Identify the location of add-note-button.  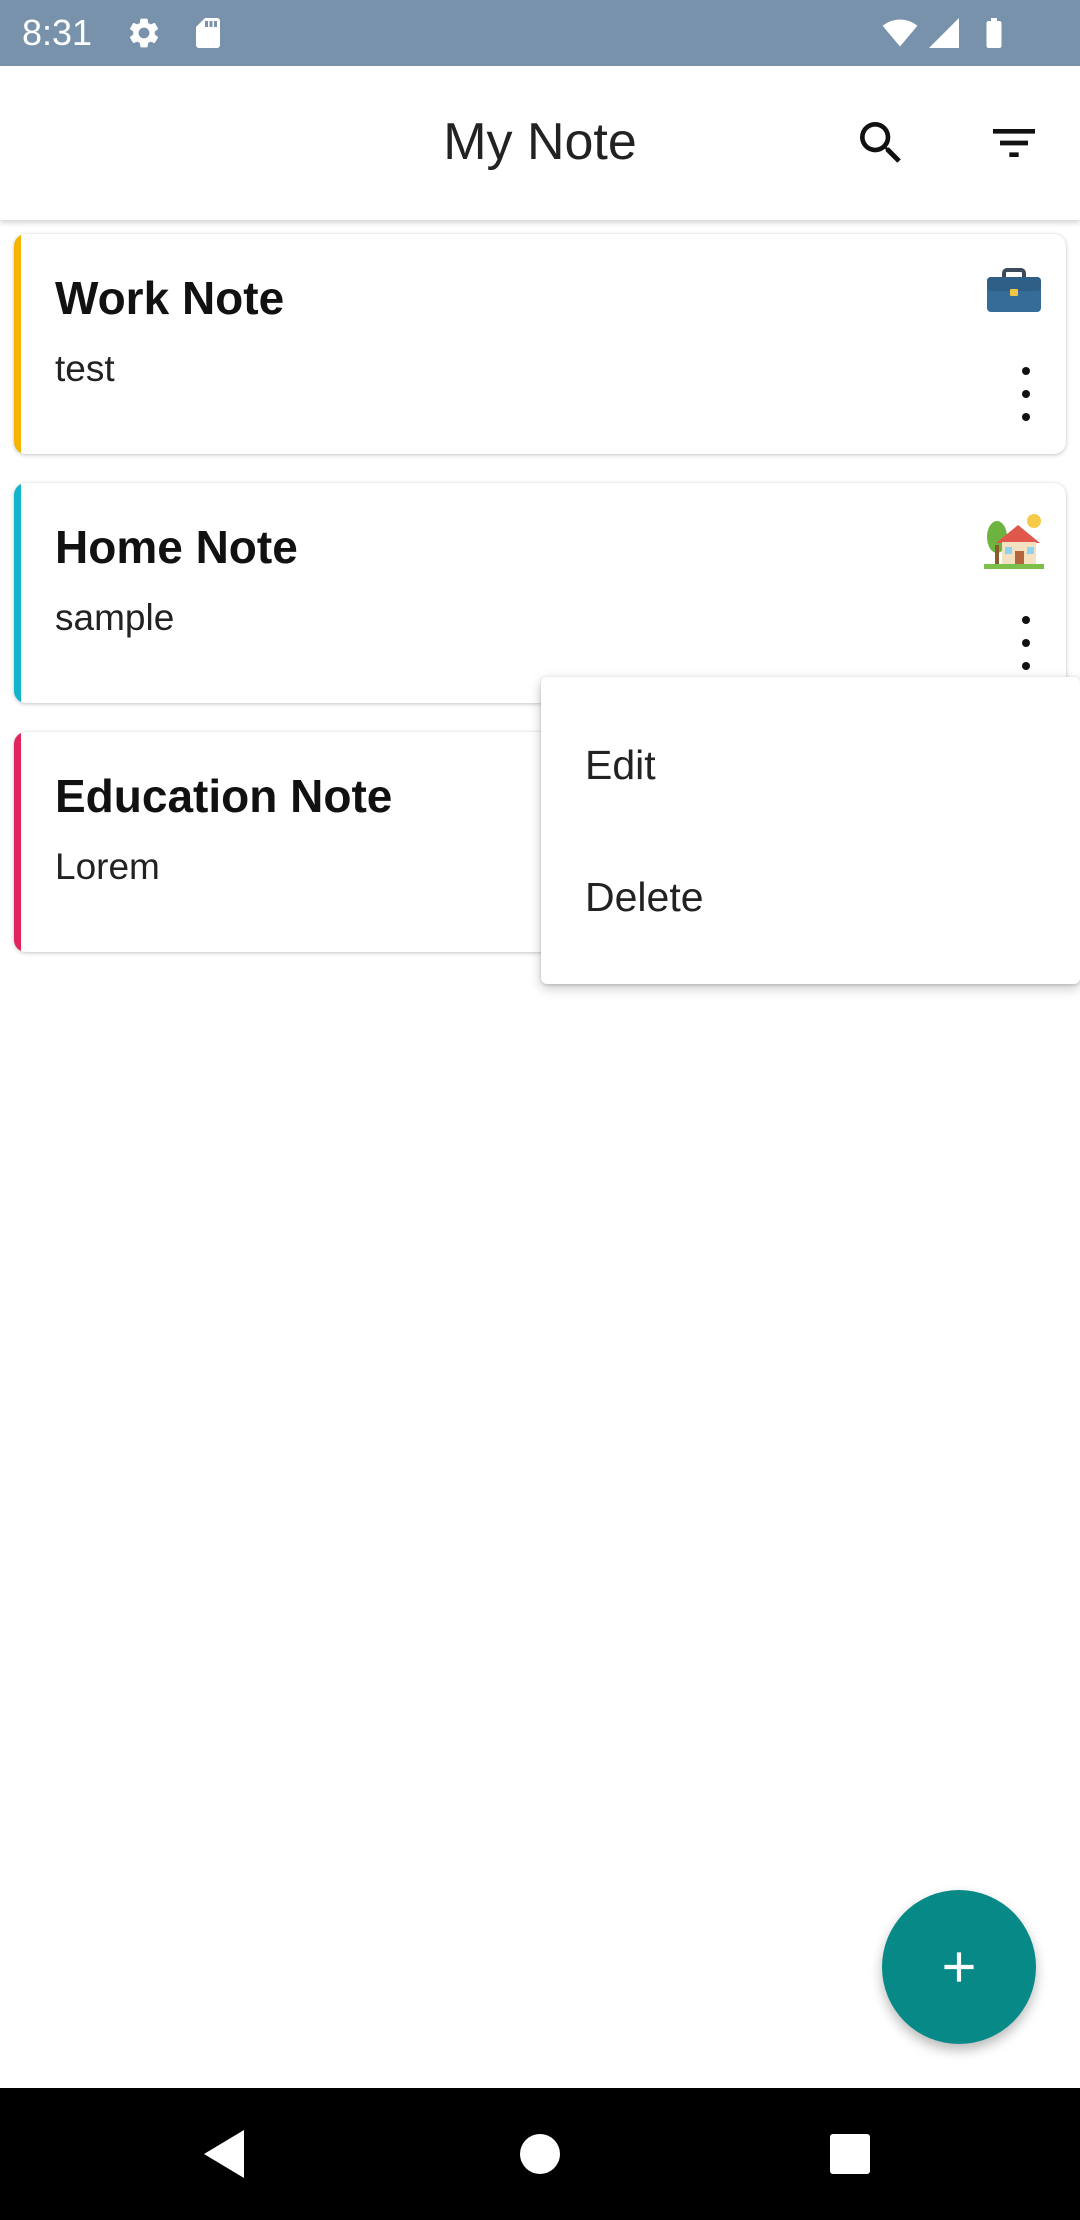
(959, 1967).